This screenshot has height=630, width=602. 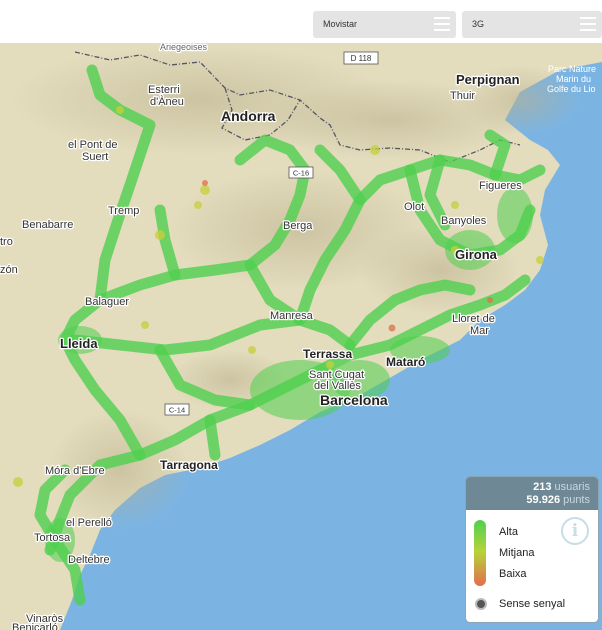 I want to click on operator-select-value: Movistar, so click(x=340, y=24).